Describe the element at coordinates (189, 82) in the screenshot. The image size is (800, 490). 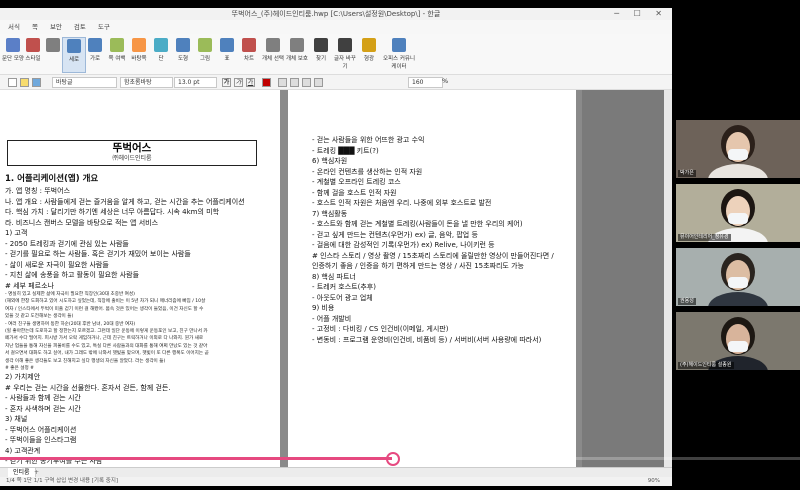
I see `font-size-value: 13.0 pt` at that location.